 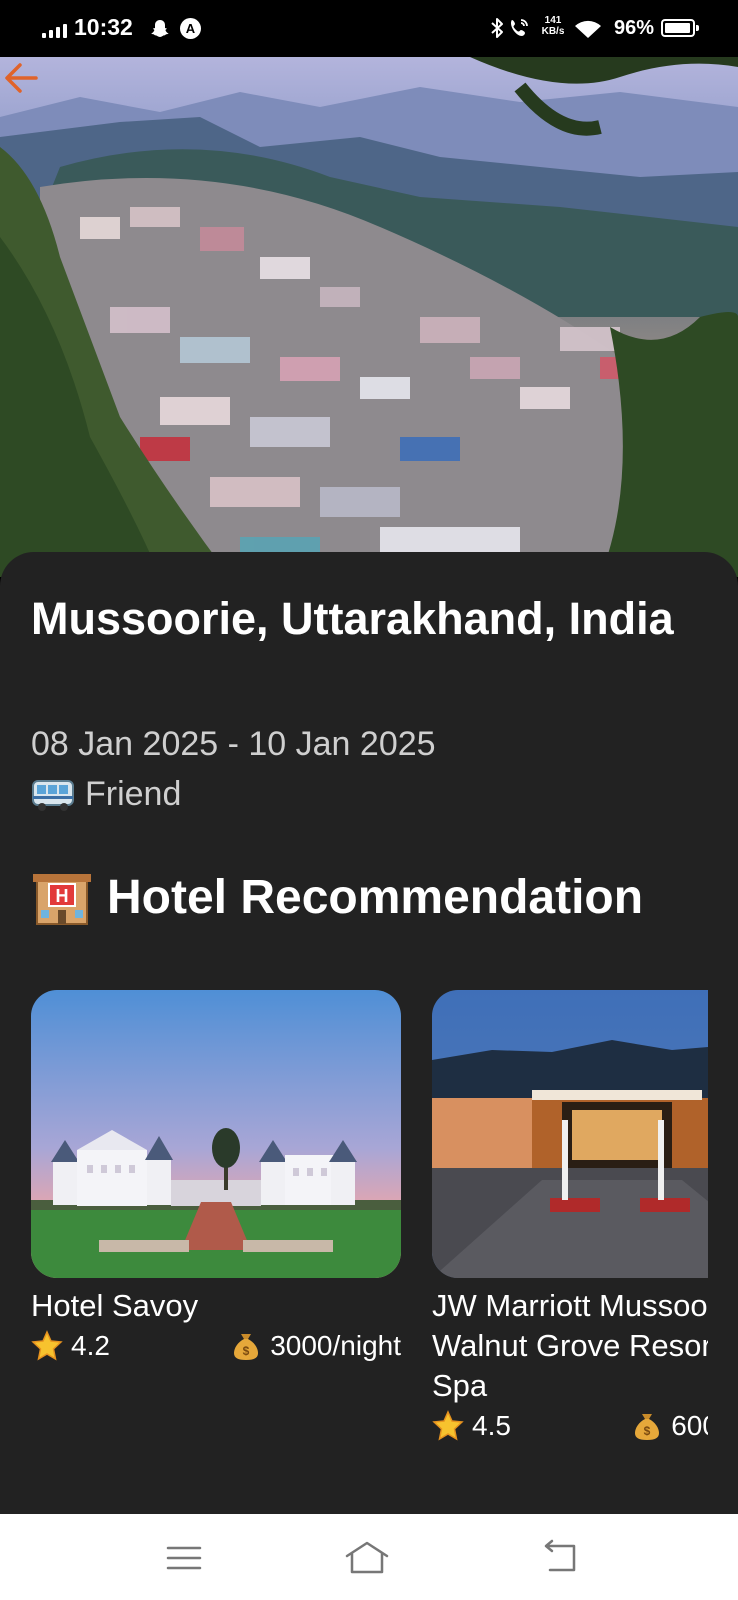 I want to click on hotel-price: $ 6000/night, so click(x=669, y=1426).